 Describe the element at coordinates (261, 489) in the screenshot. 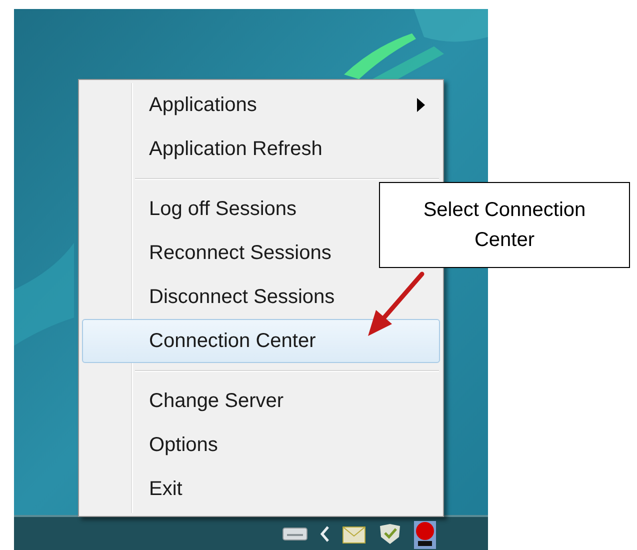

I see `menu-item: Exit` at that location.